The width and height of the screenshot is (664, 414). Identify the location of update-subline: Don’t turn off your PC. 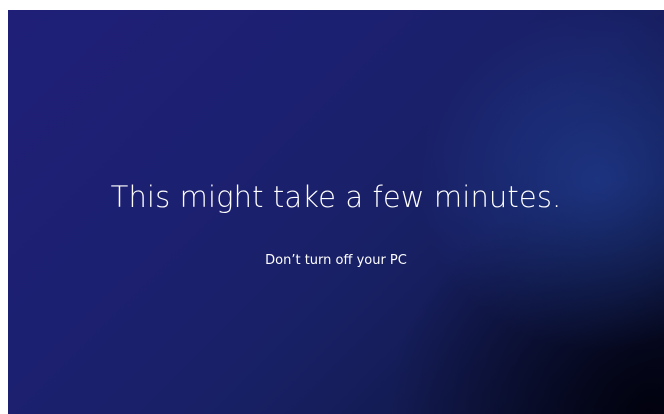
(336, 260).